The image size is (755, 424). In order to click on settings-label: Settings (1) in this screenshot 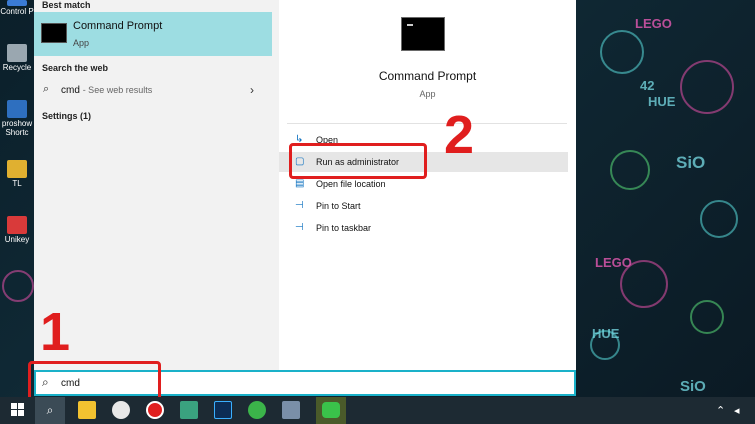, I will do `click(66, 116)`.